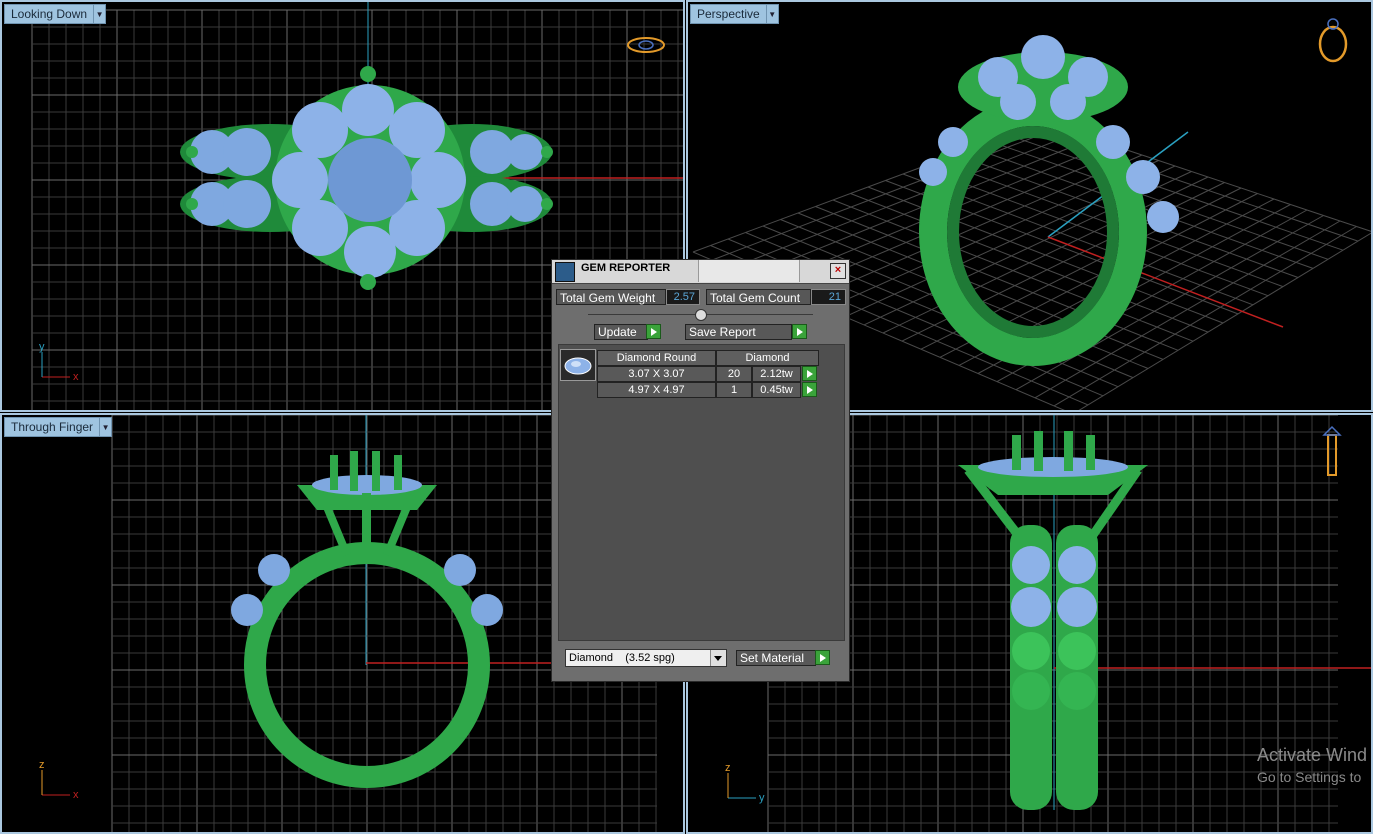  I want to click on splitter-handle-icon, so click(701, 315).